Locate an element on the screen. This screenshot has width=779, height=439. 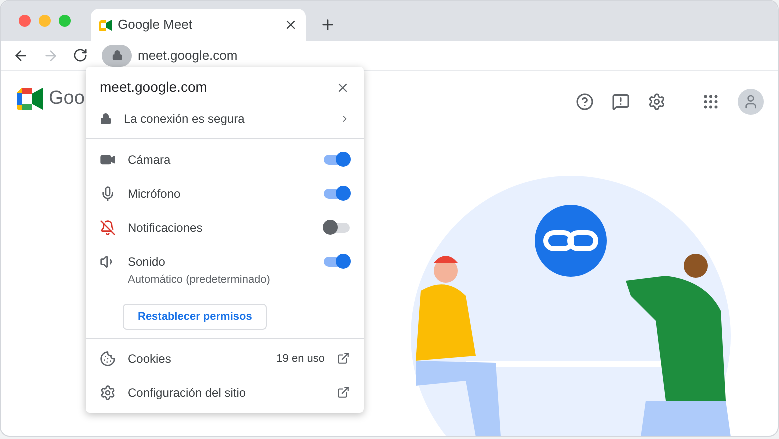
meet-logo-icon is located at coordinates (30, 99).